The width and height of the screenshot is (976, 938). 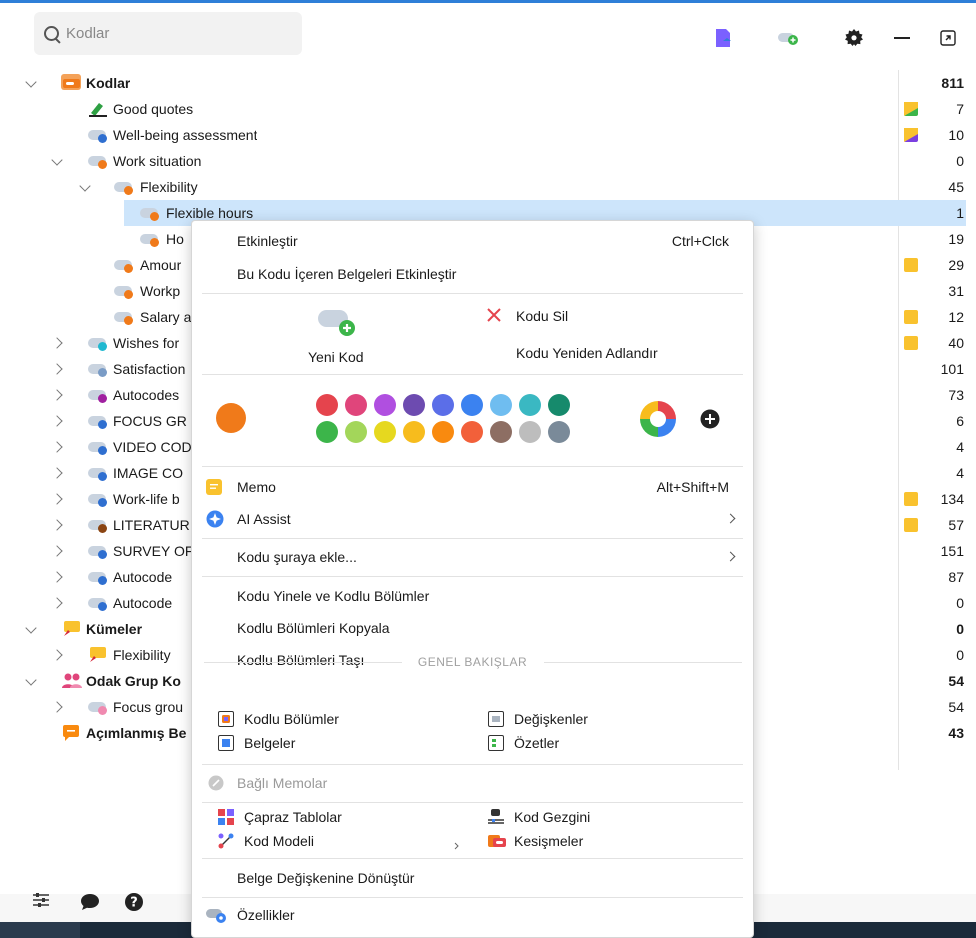 What do you see at coordinates (169, 187) in the screenshot?
I see `tree-row-label: Flexibility` at bounding box center [169, 187].